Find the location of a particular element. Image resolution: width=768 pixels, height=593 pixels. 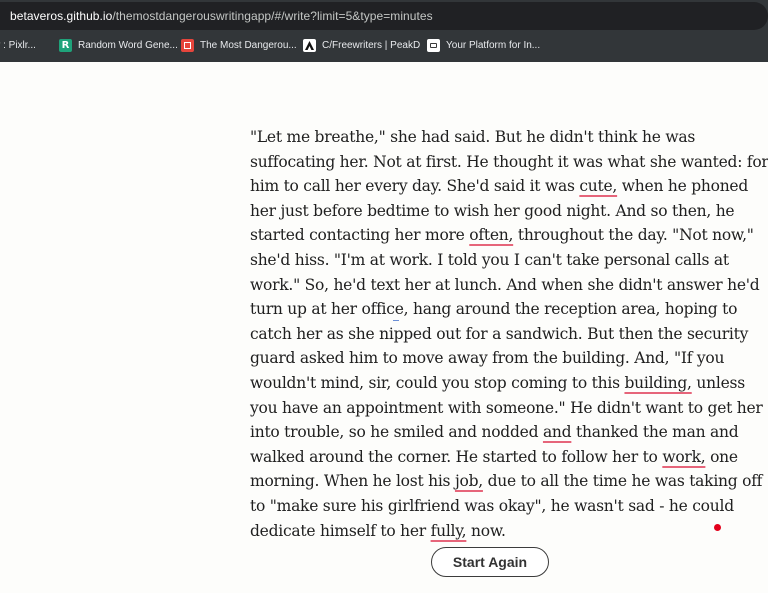

misspelled-word: job, is located at coordinates (469, 481).